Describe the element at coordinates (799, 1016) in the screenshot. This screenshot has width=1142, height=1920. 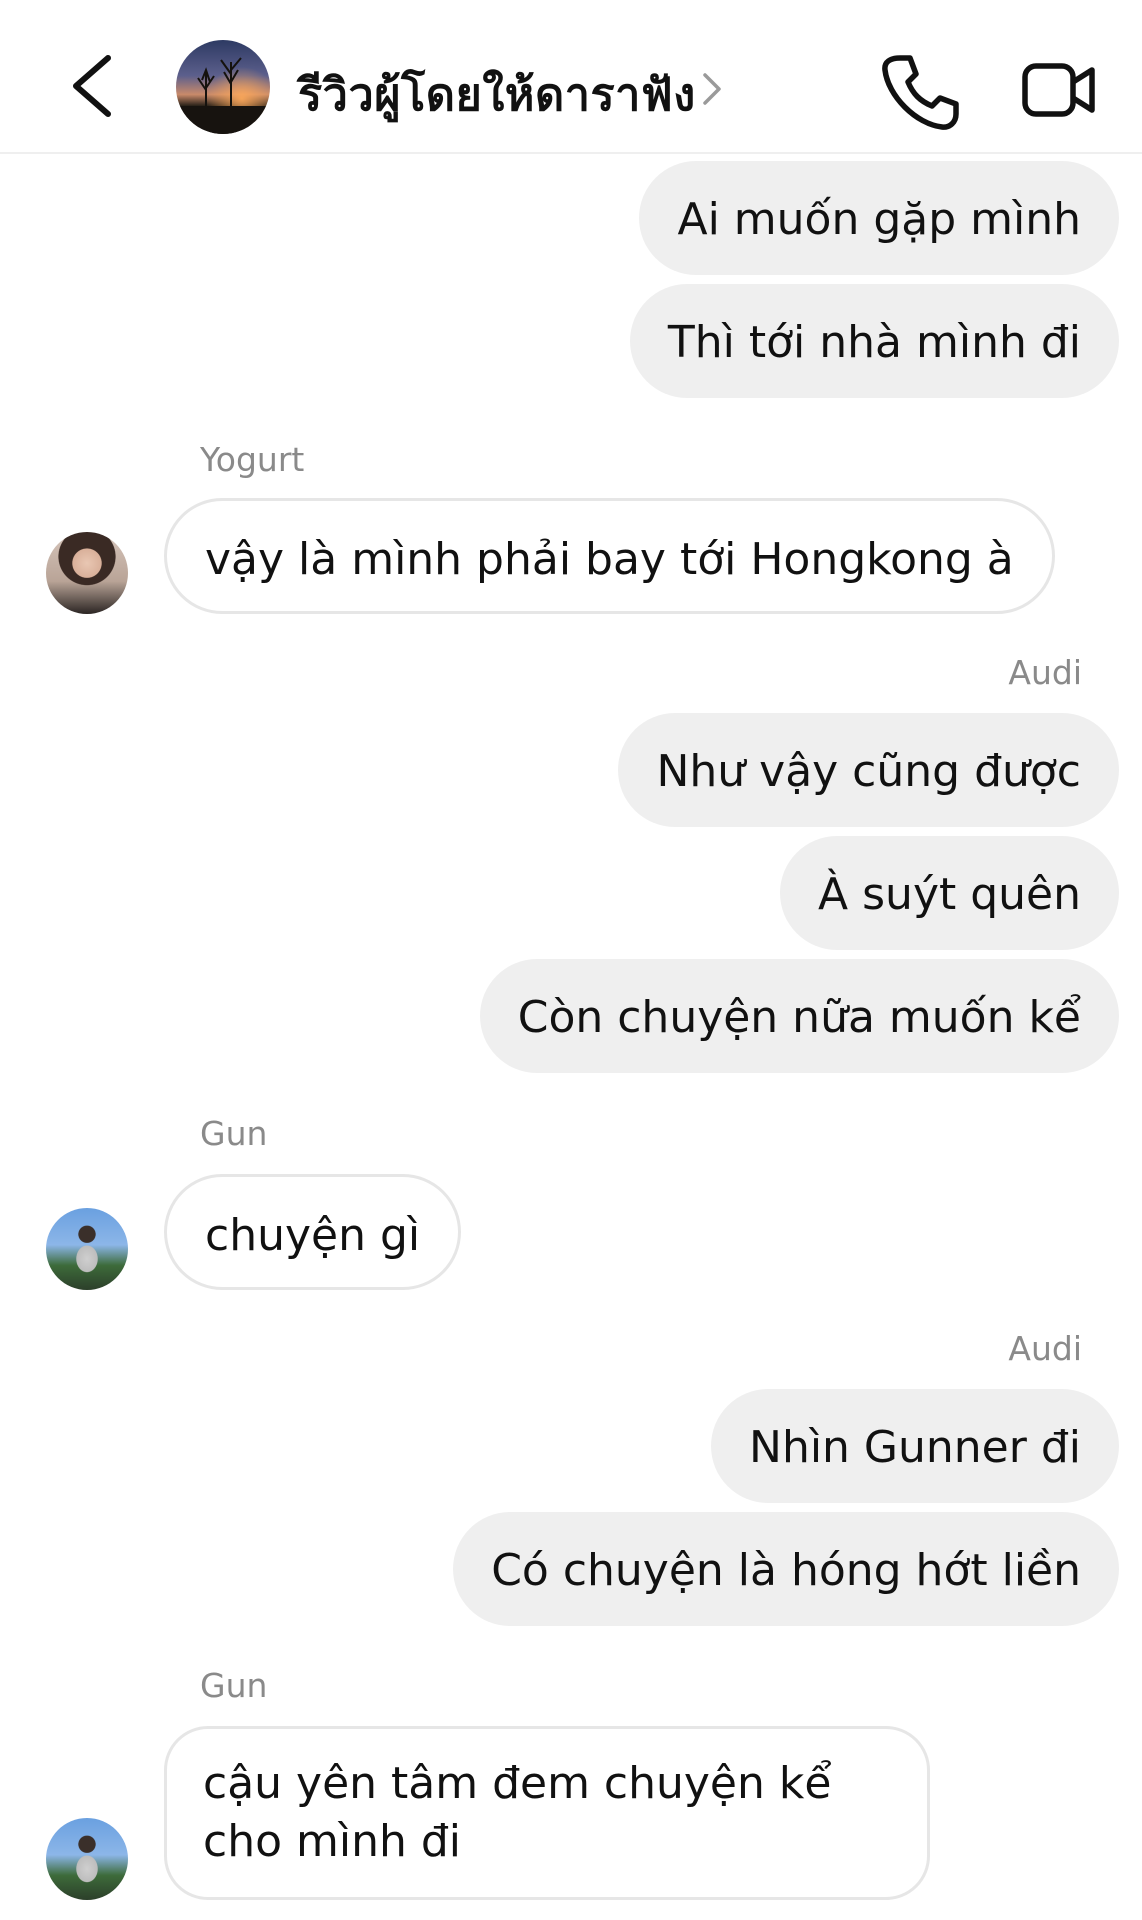
I see `outgoing-message: Còn chuyện nữa muốn kể` at that location.